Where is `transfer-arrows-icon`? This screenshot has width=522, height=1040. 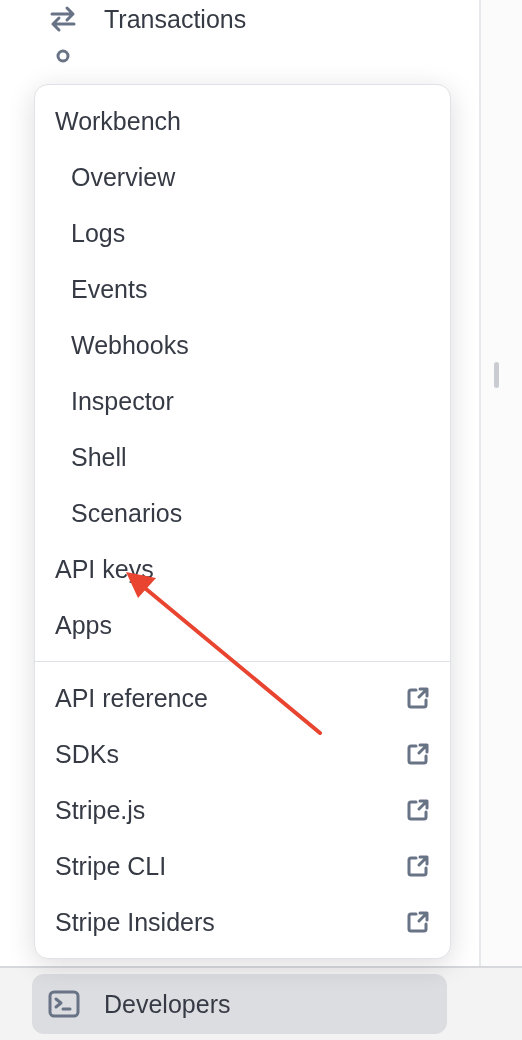
transfer-arrows-icon is located at coordinates (63, 19).